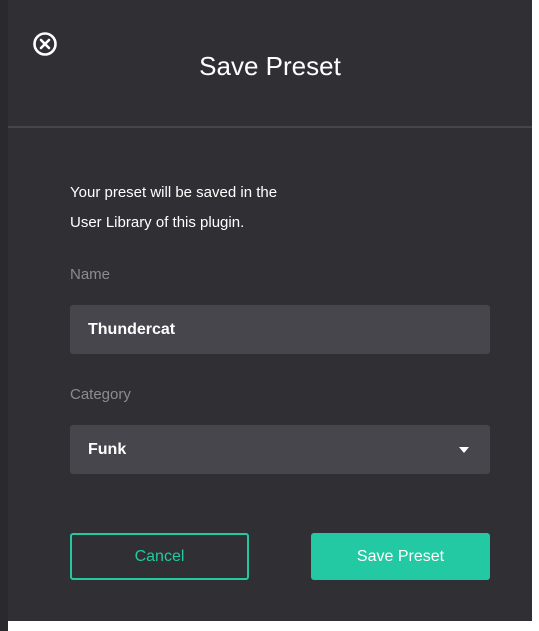 This screenshot has width=539, height=631. Describe the element at coordinates (270, 66) in the screenshot. I see `dialog-title: Save Preset` at that location.